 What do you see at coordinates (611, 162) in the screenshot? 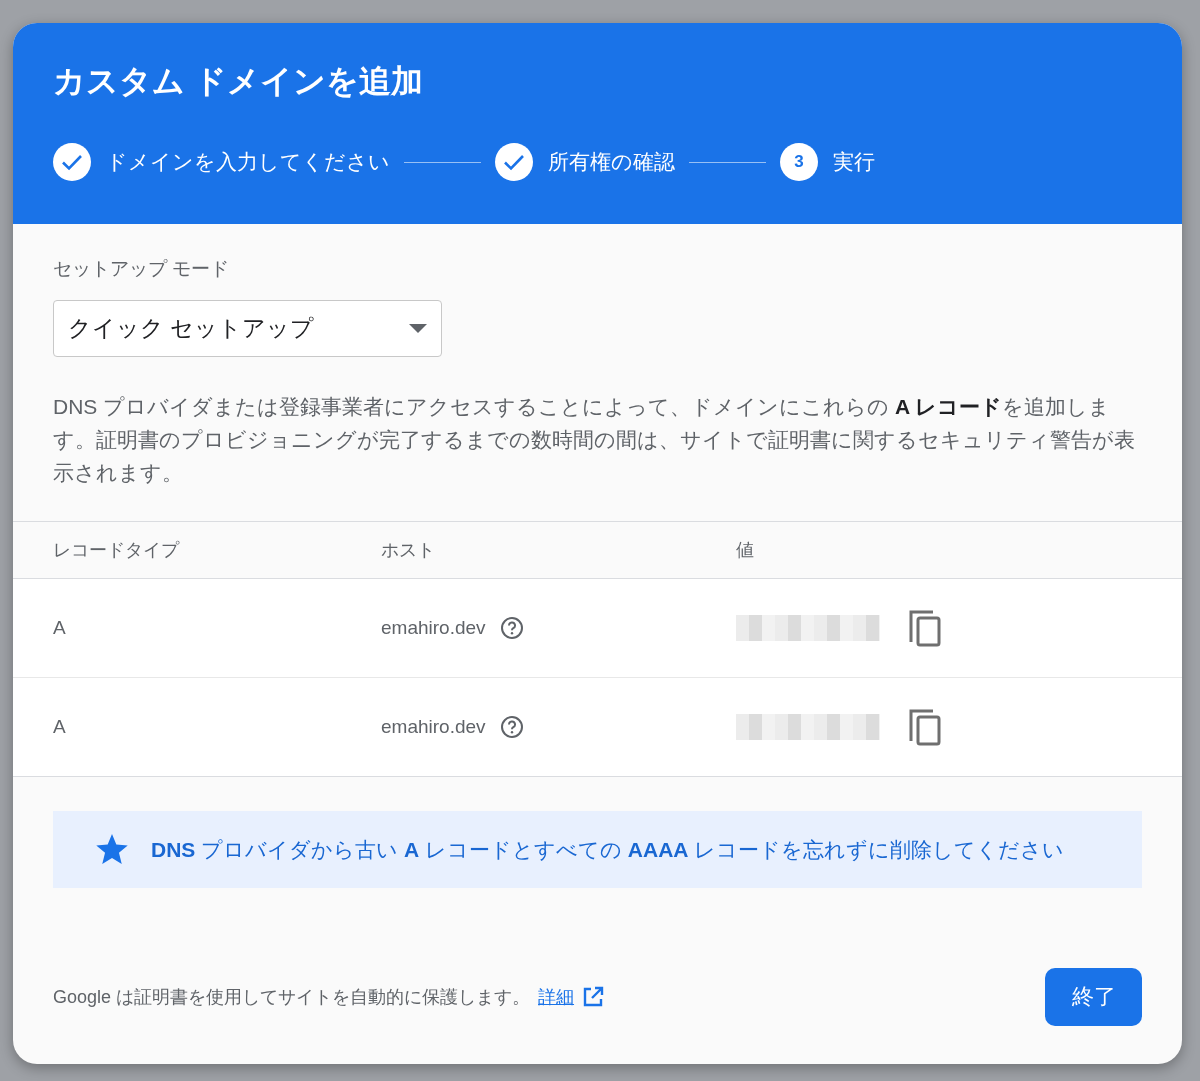
I see `step-label: 所有権の確認` at bounding box center [611, 162].